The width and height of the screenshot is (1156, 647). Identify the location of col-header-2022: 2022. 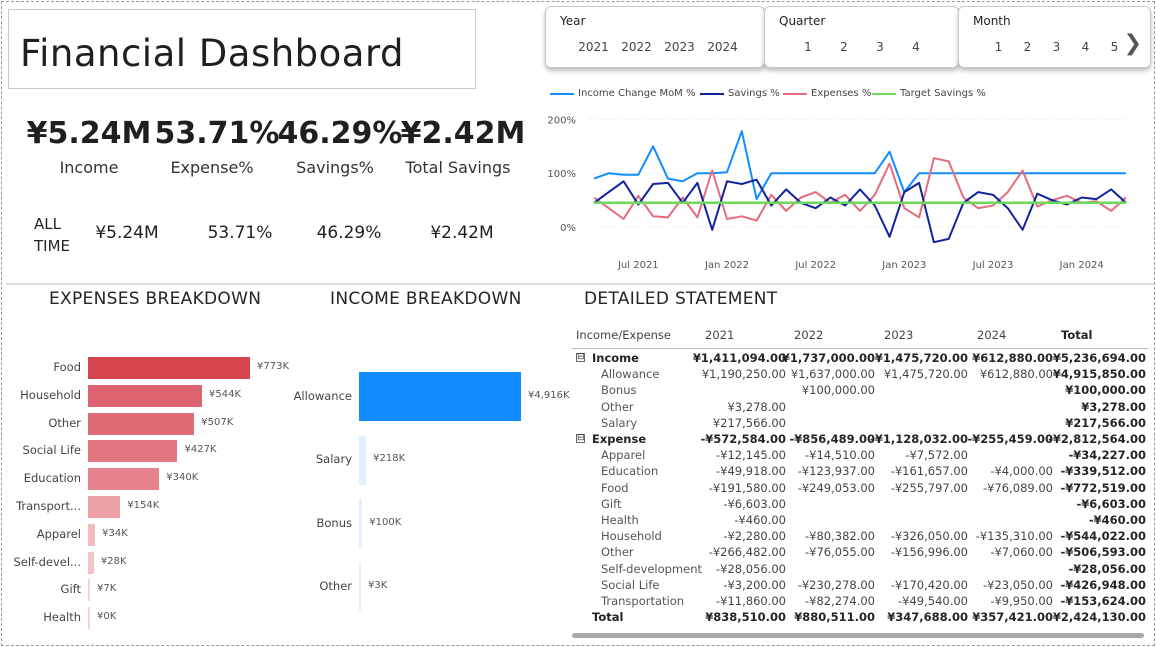
(808, 335).